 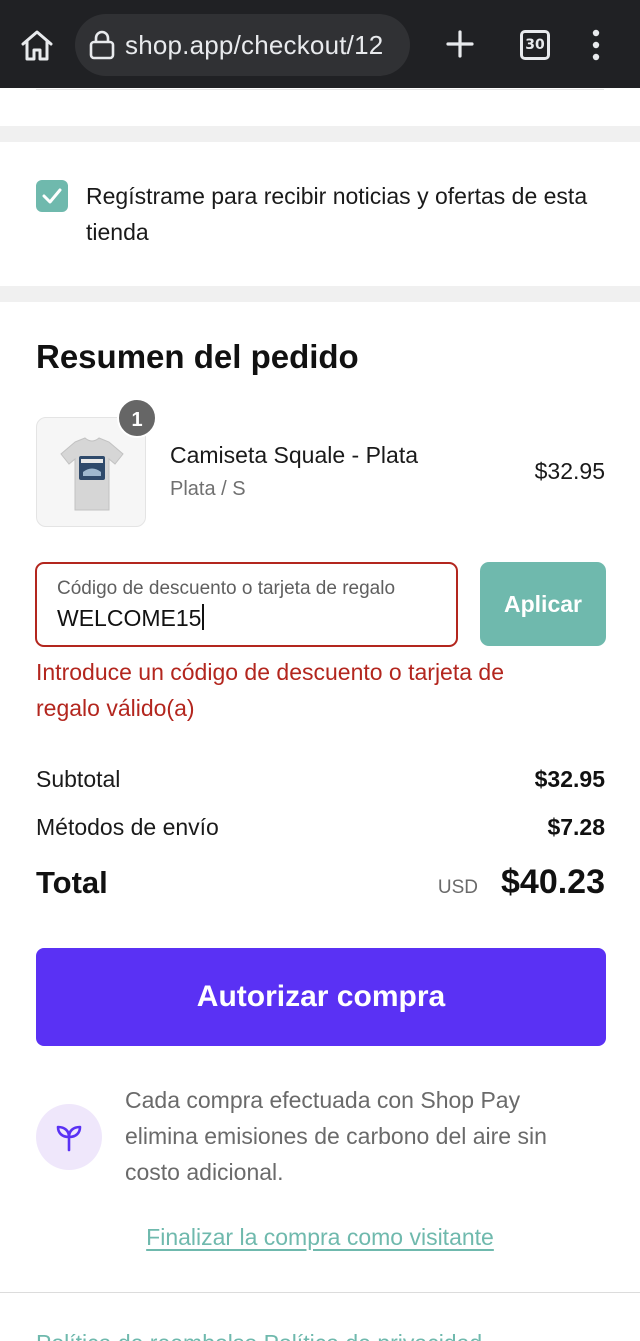 I want to click on total-label: Total, so click(x=72, y=882).